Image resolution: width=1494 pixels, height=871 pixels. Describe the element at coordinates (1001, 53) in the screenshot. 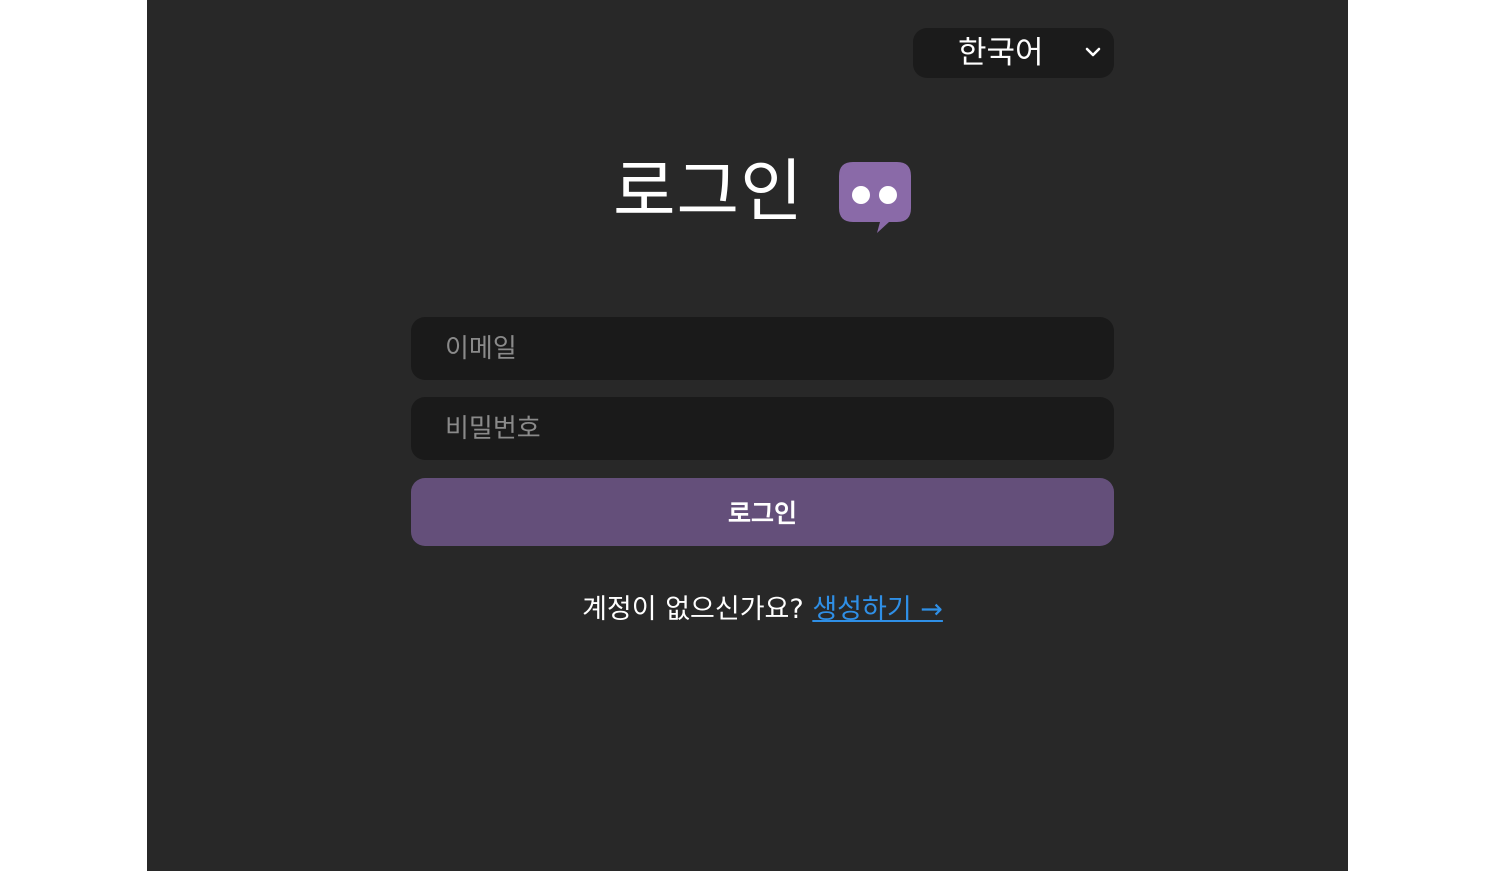

I see `language-select-value: 한국어` at that location.